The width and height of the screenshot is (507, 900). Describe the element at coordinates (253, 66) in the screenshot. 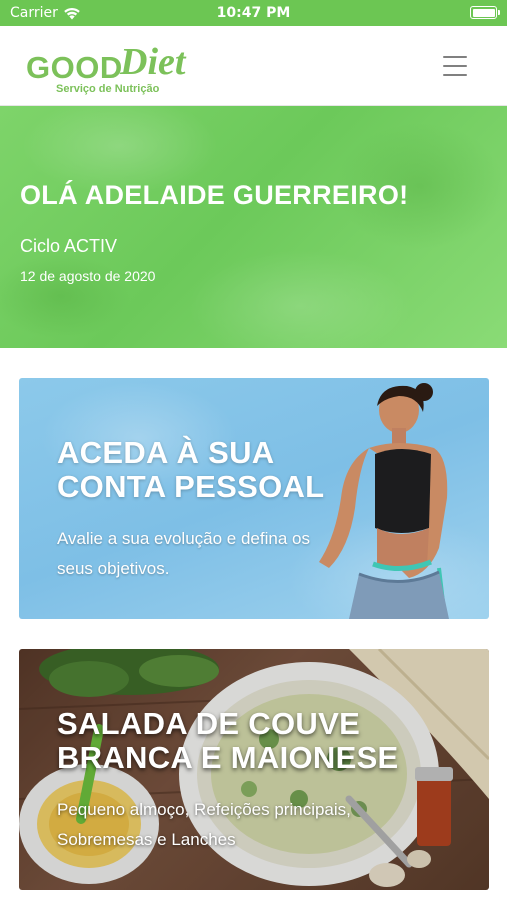

I see `app-header: GOOD Diet Serviço de Nutrição` at that location.